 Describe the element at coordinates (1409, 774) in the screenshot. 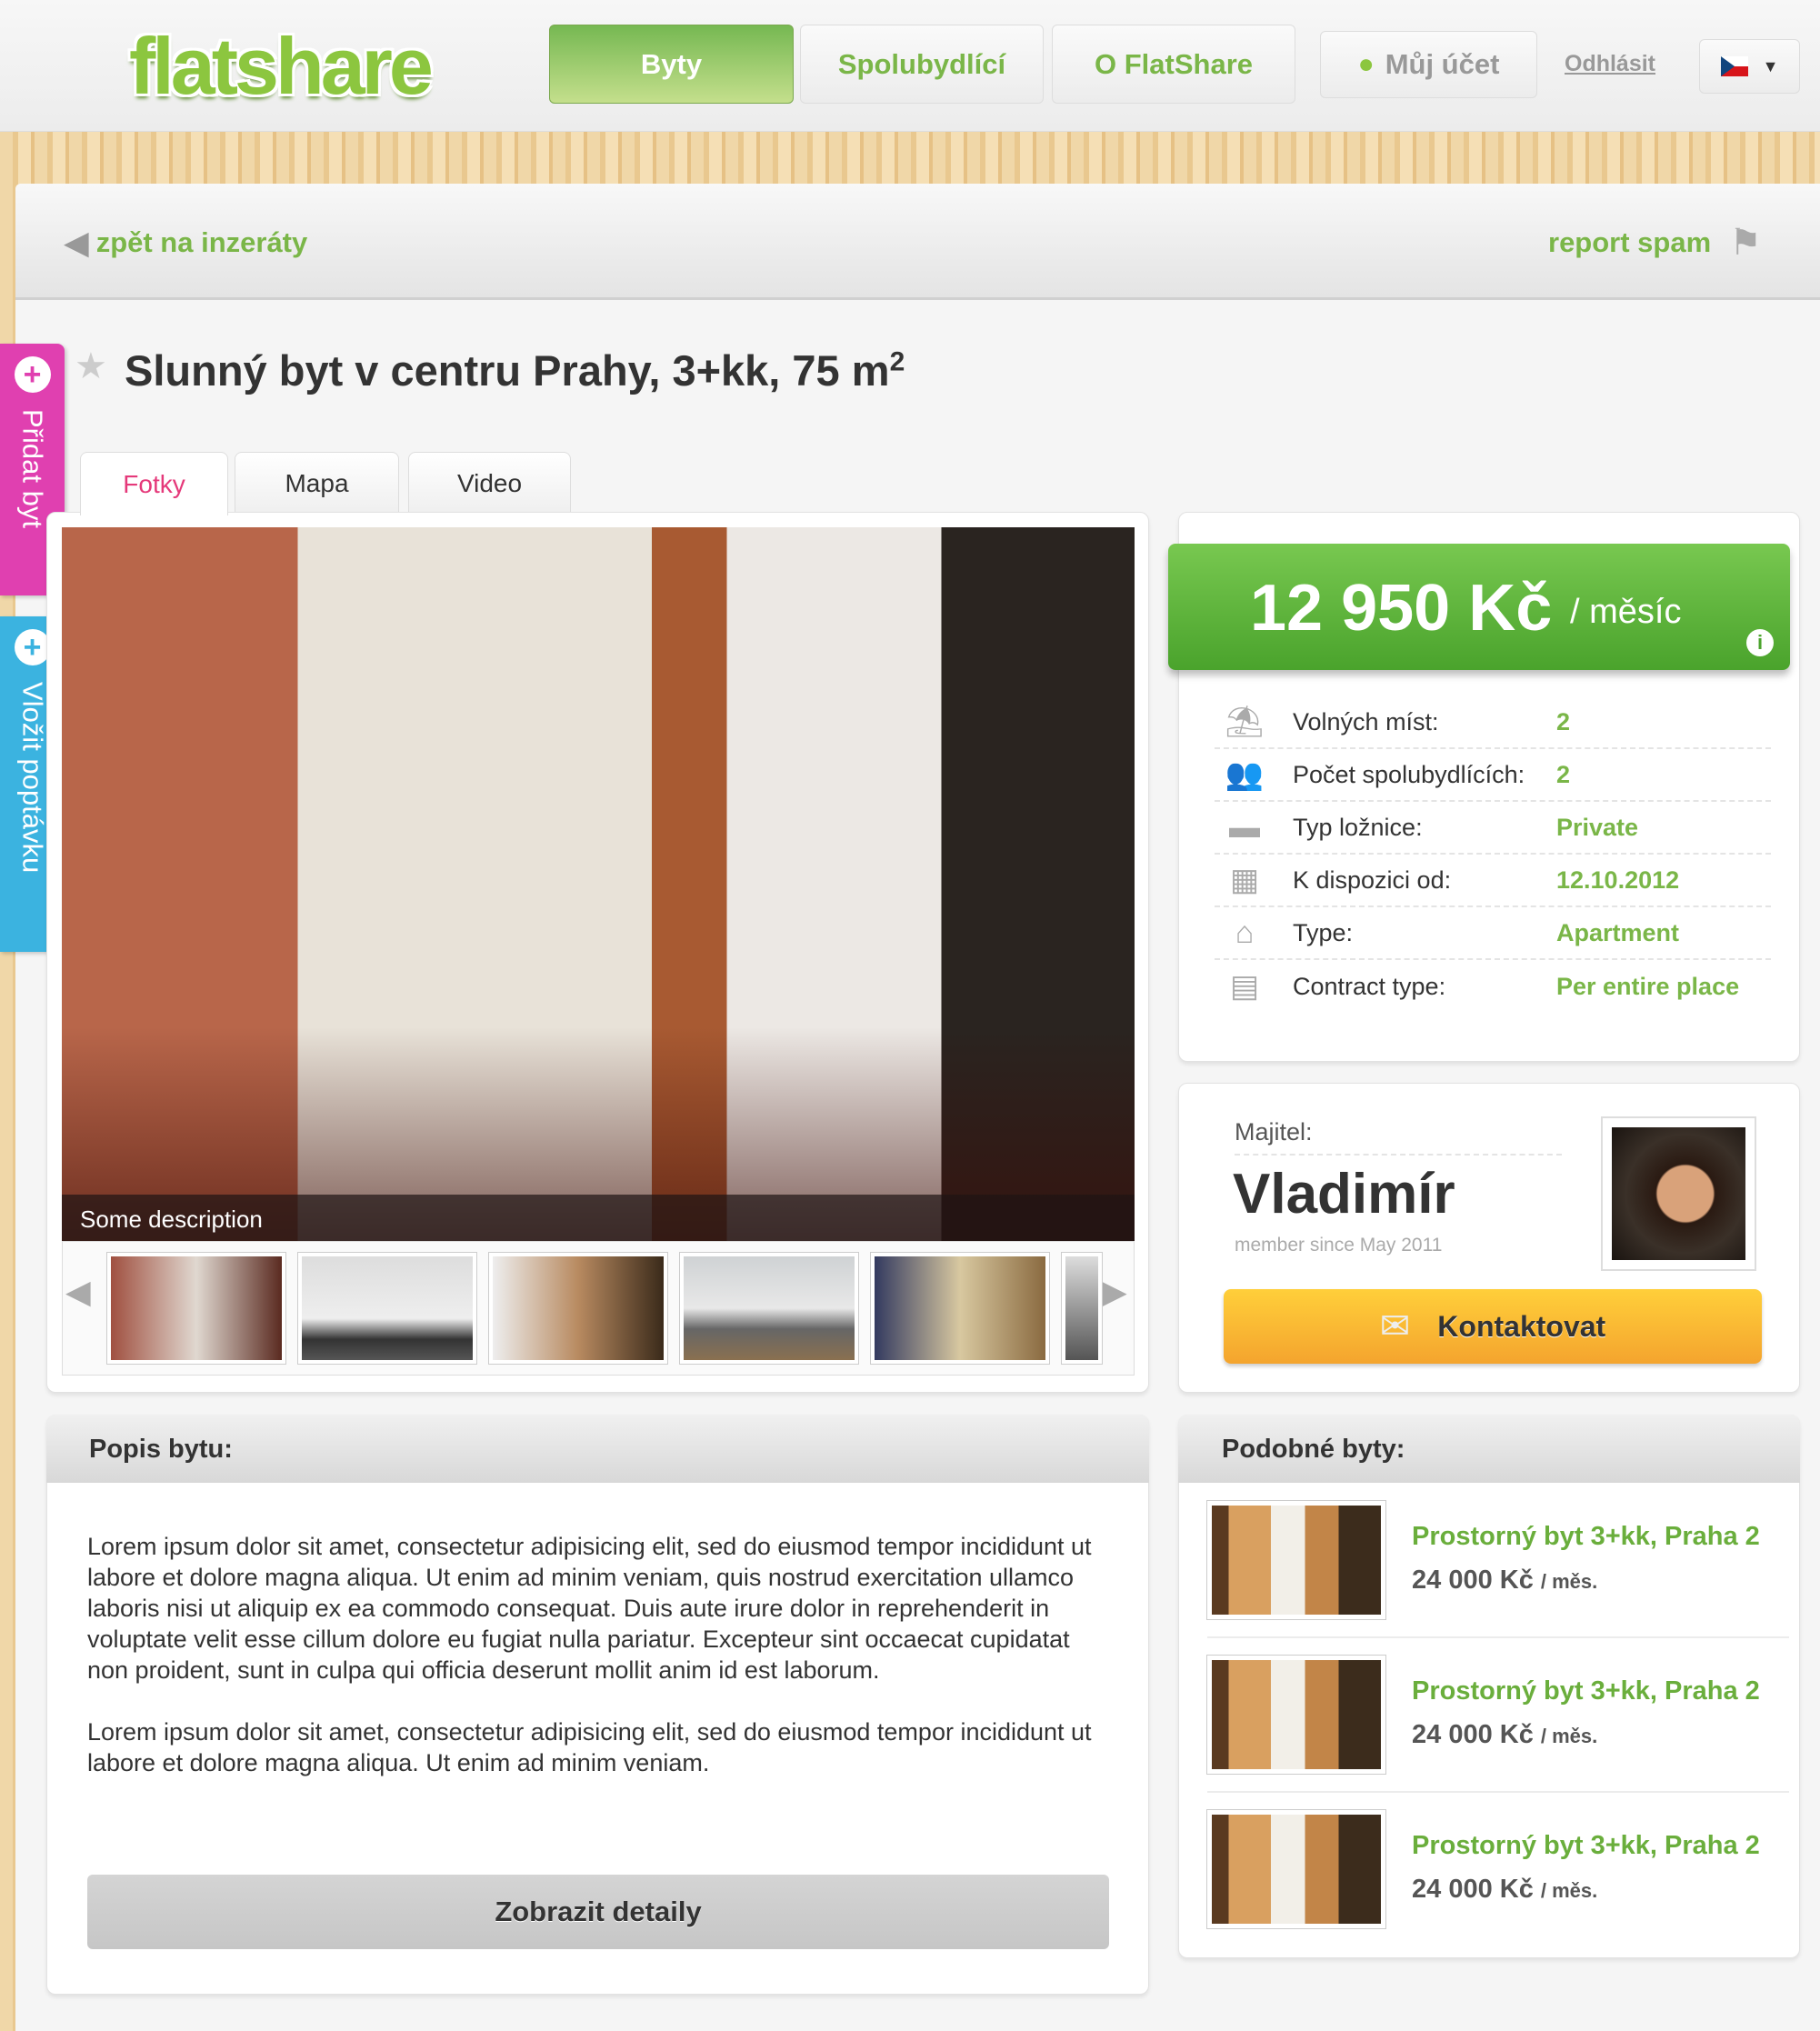

I see `detail-label: Počet spolubydlících:` at that location.